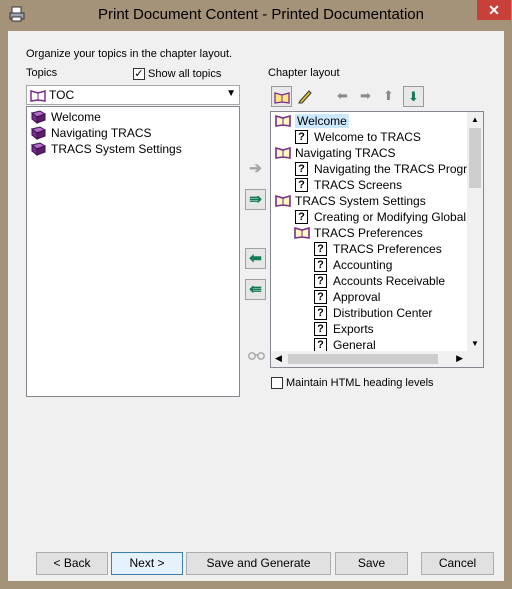  I want to click on new-book-button, so click(281, 96).